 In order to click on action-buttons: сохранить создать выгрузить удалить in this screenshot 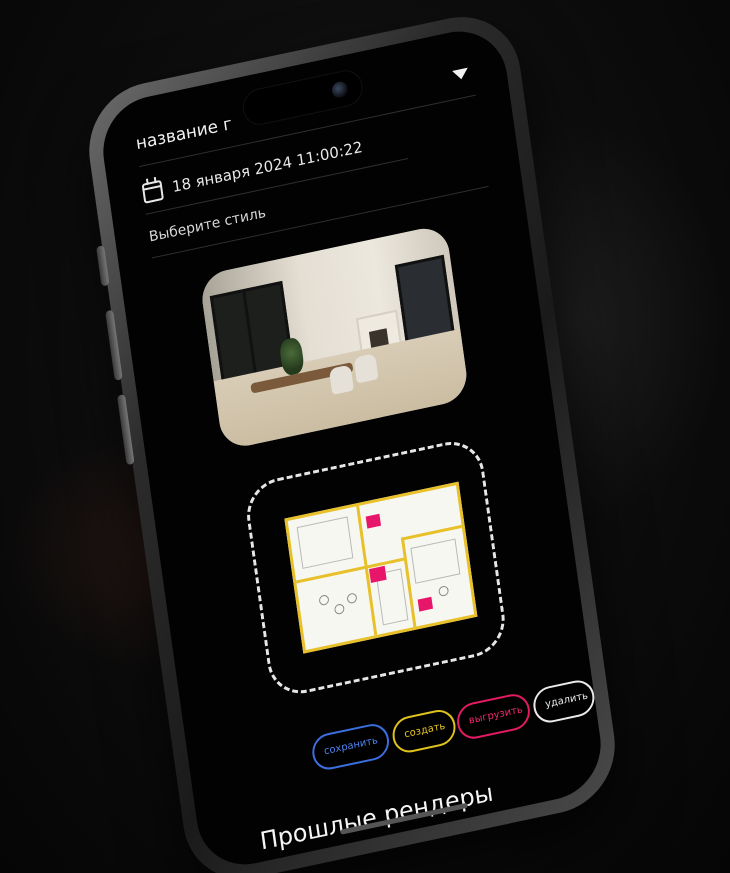, I will do `click(458, 726)`.